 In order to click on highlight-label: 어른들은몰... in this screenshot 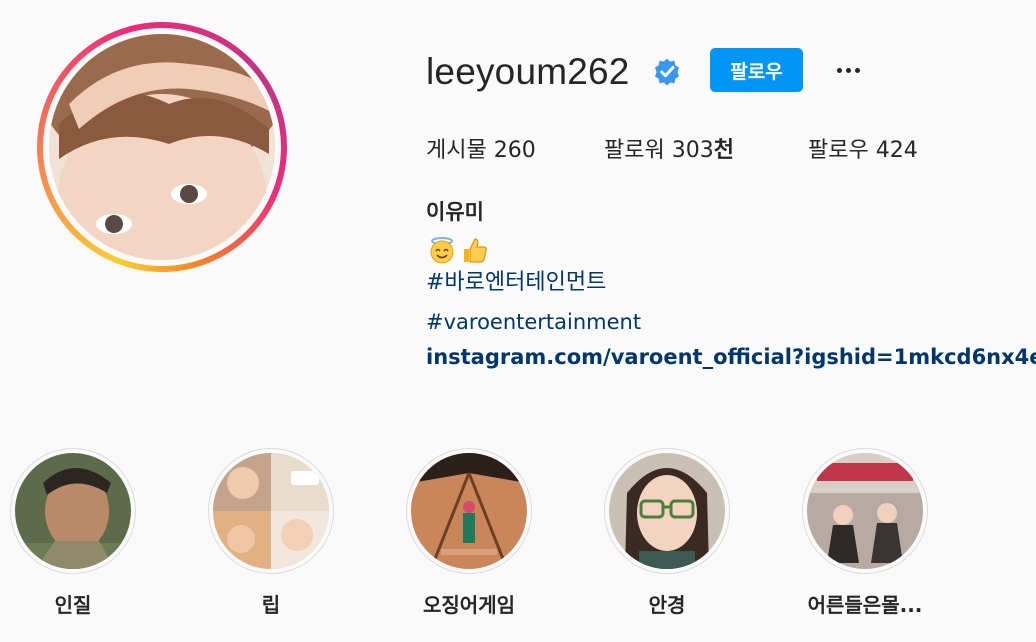, I will do `click(865, 605)`.